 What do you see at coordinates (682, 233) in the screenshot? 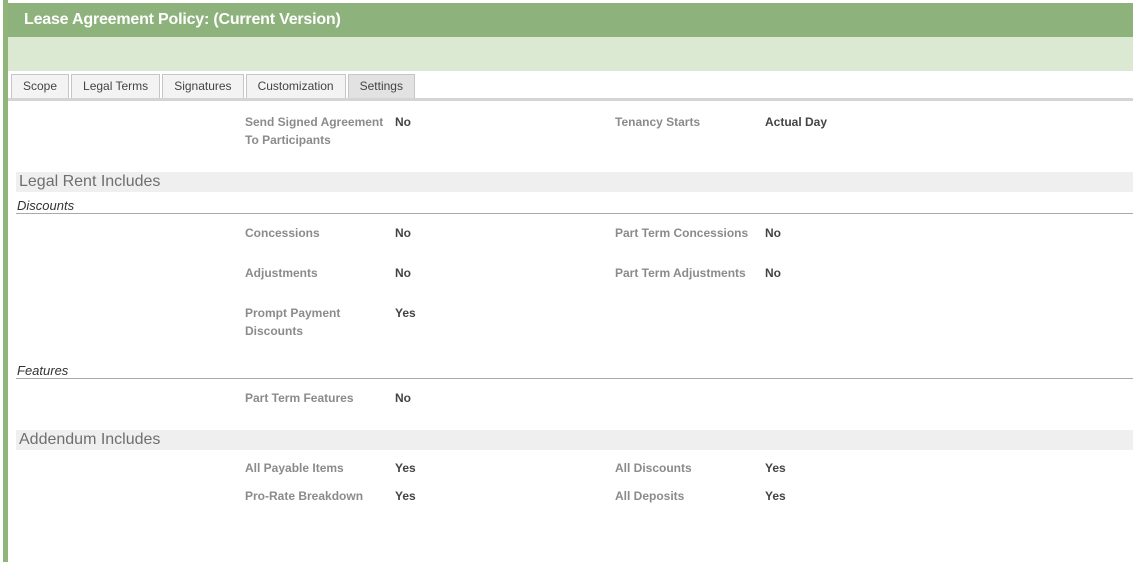
I see `part-term-concessions-label: Part Term Concessions` at bounding box center [682, 233].